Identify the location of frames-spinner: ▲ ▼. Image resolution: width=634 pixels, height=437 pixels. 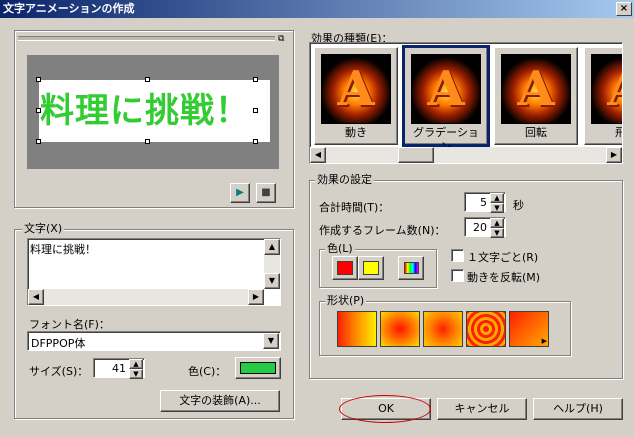
(497, 228).